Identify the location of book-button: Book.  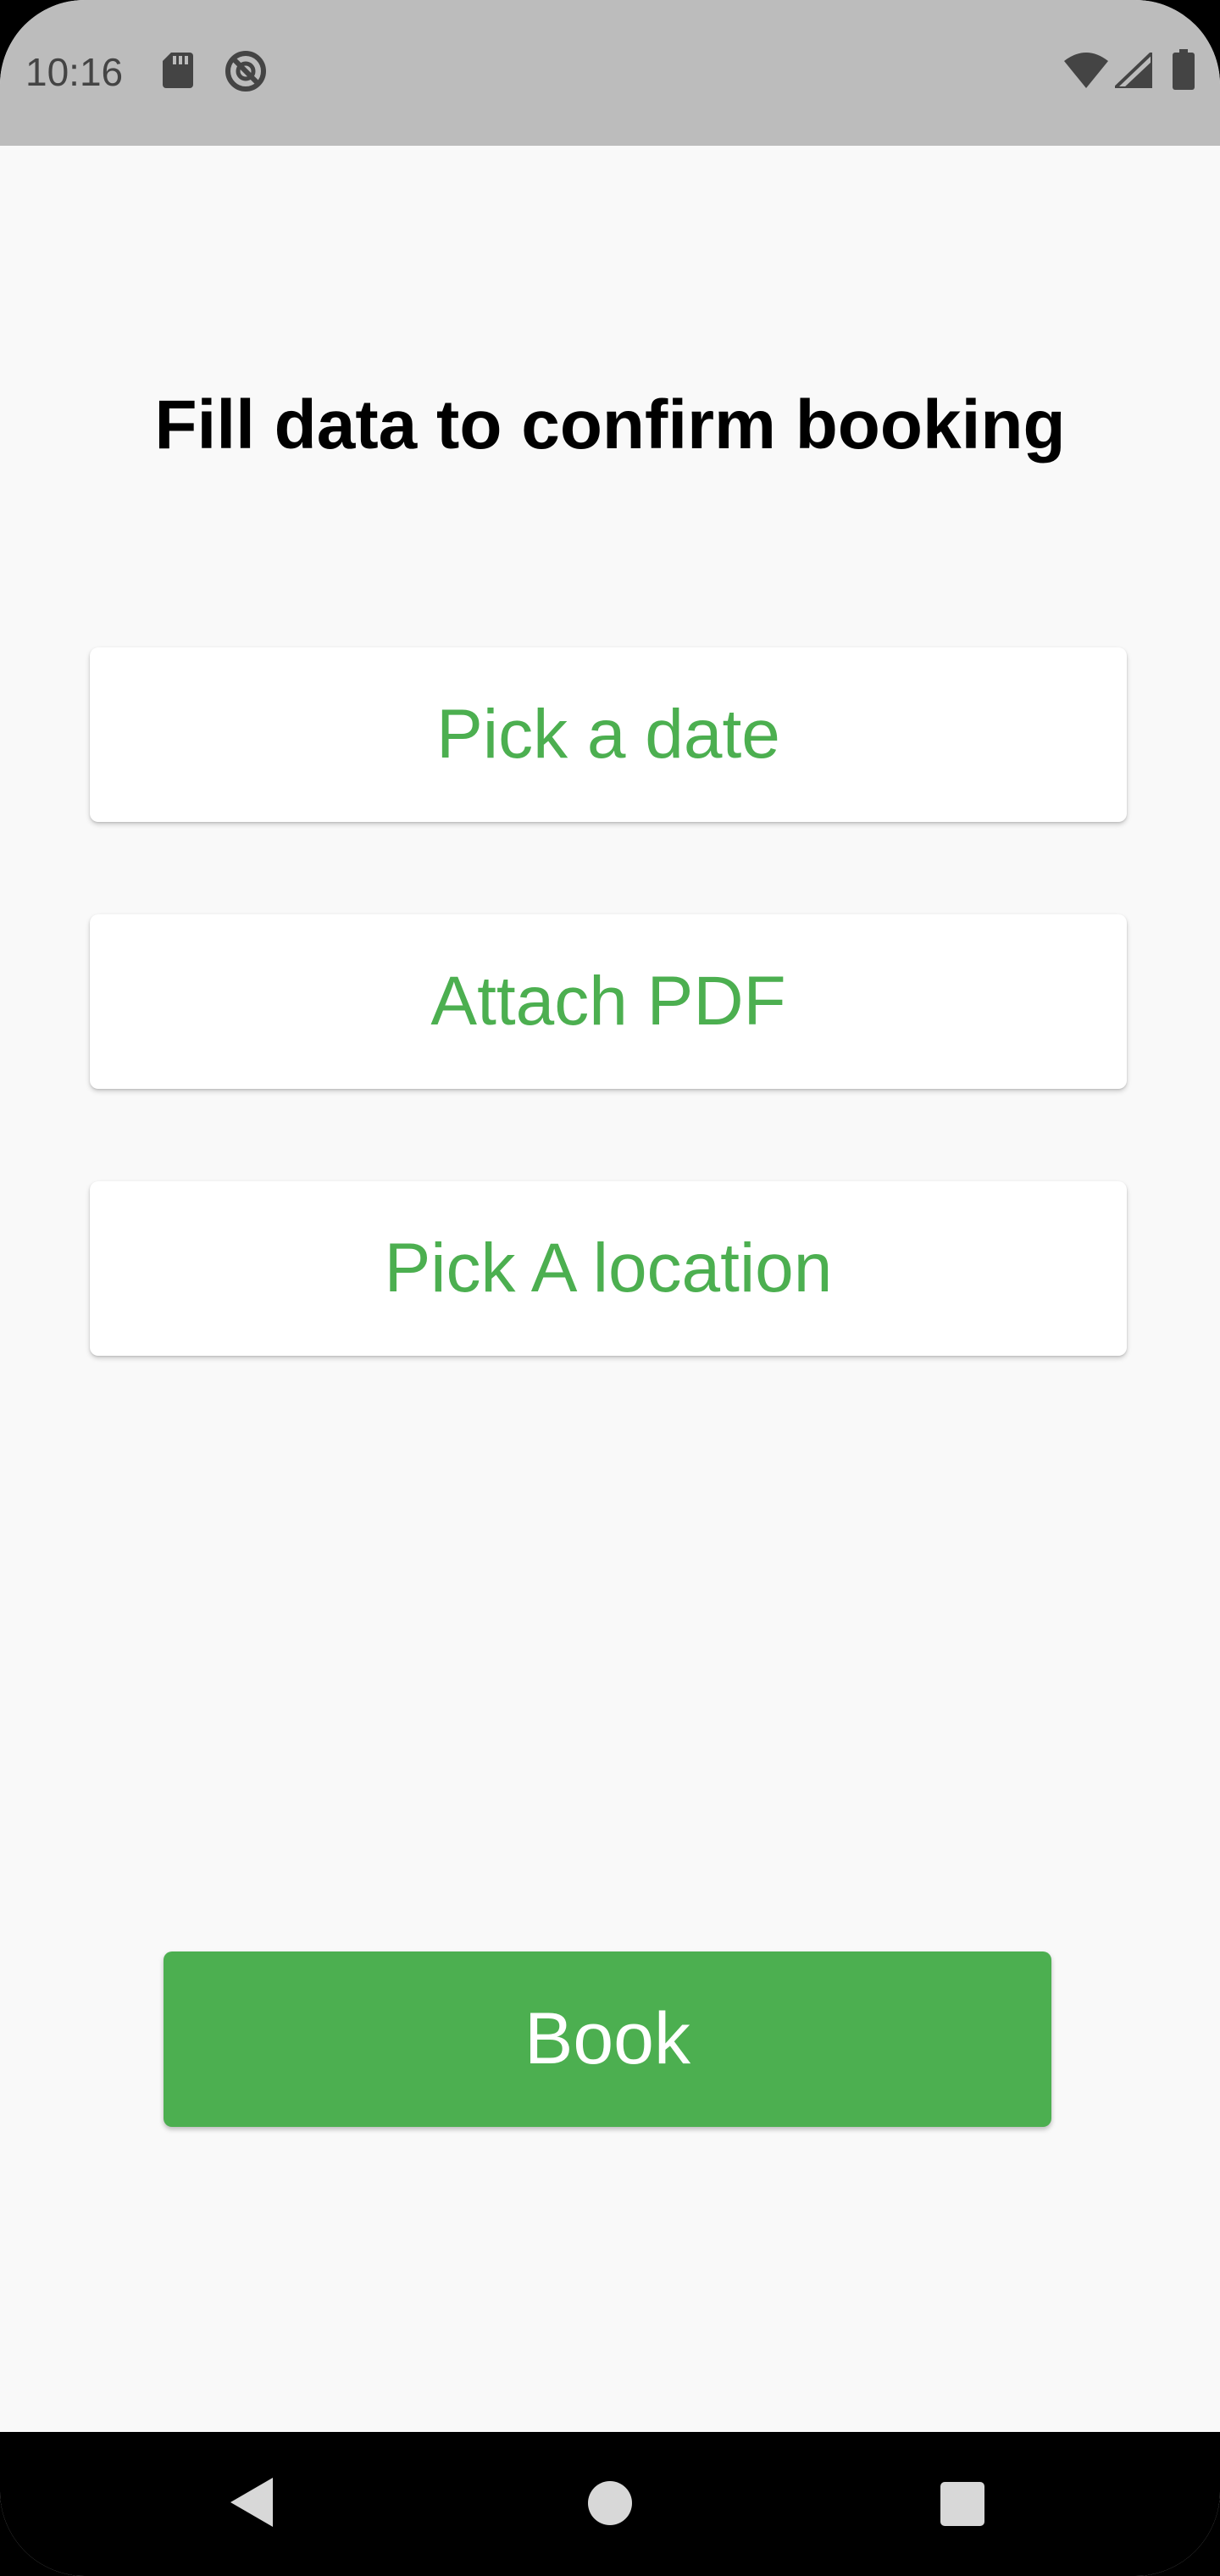
(607, 2039).